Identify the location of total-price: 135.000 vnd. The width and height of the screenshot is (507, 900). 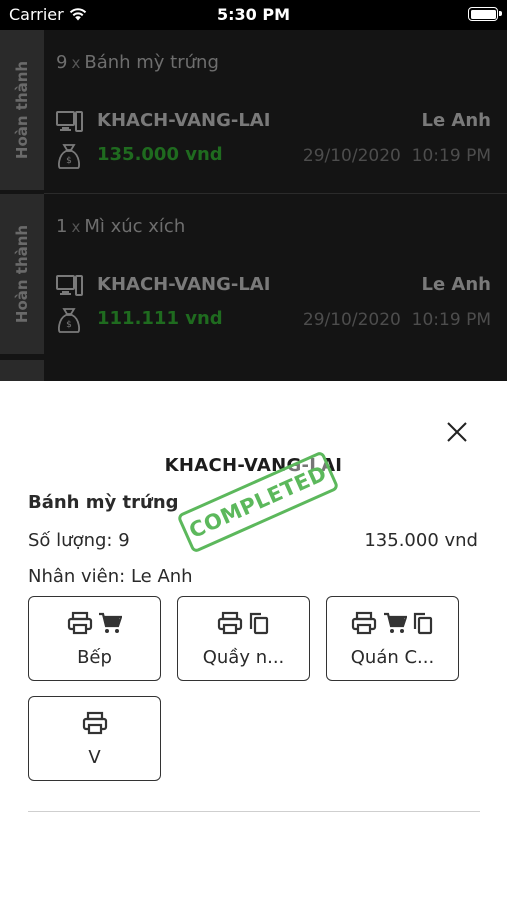
(421, 540).